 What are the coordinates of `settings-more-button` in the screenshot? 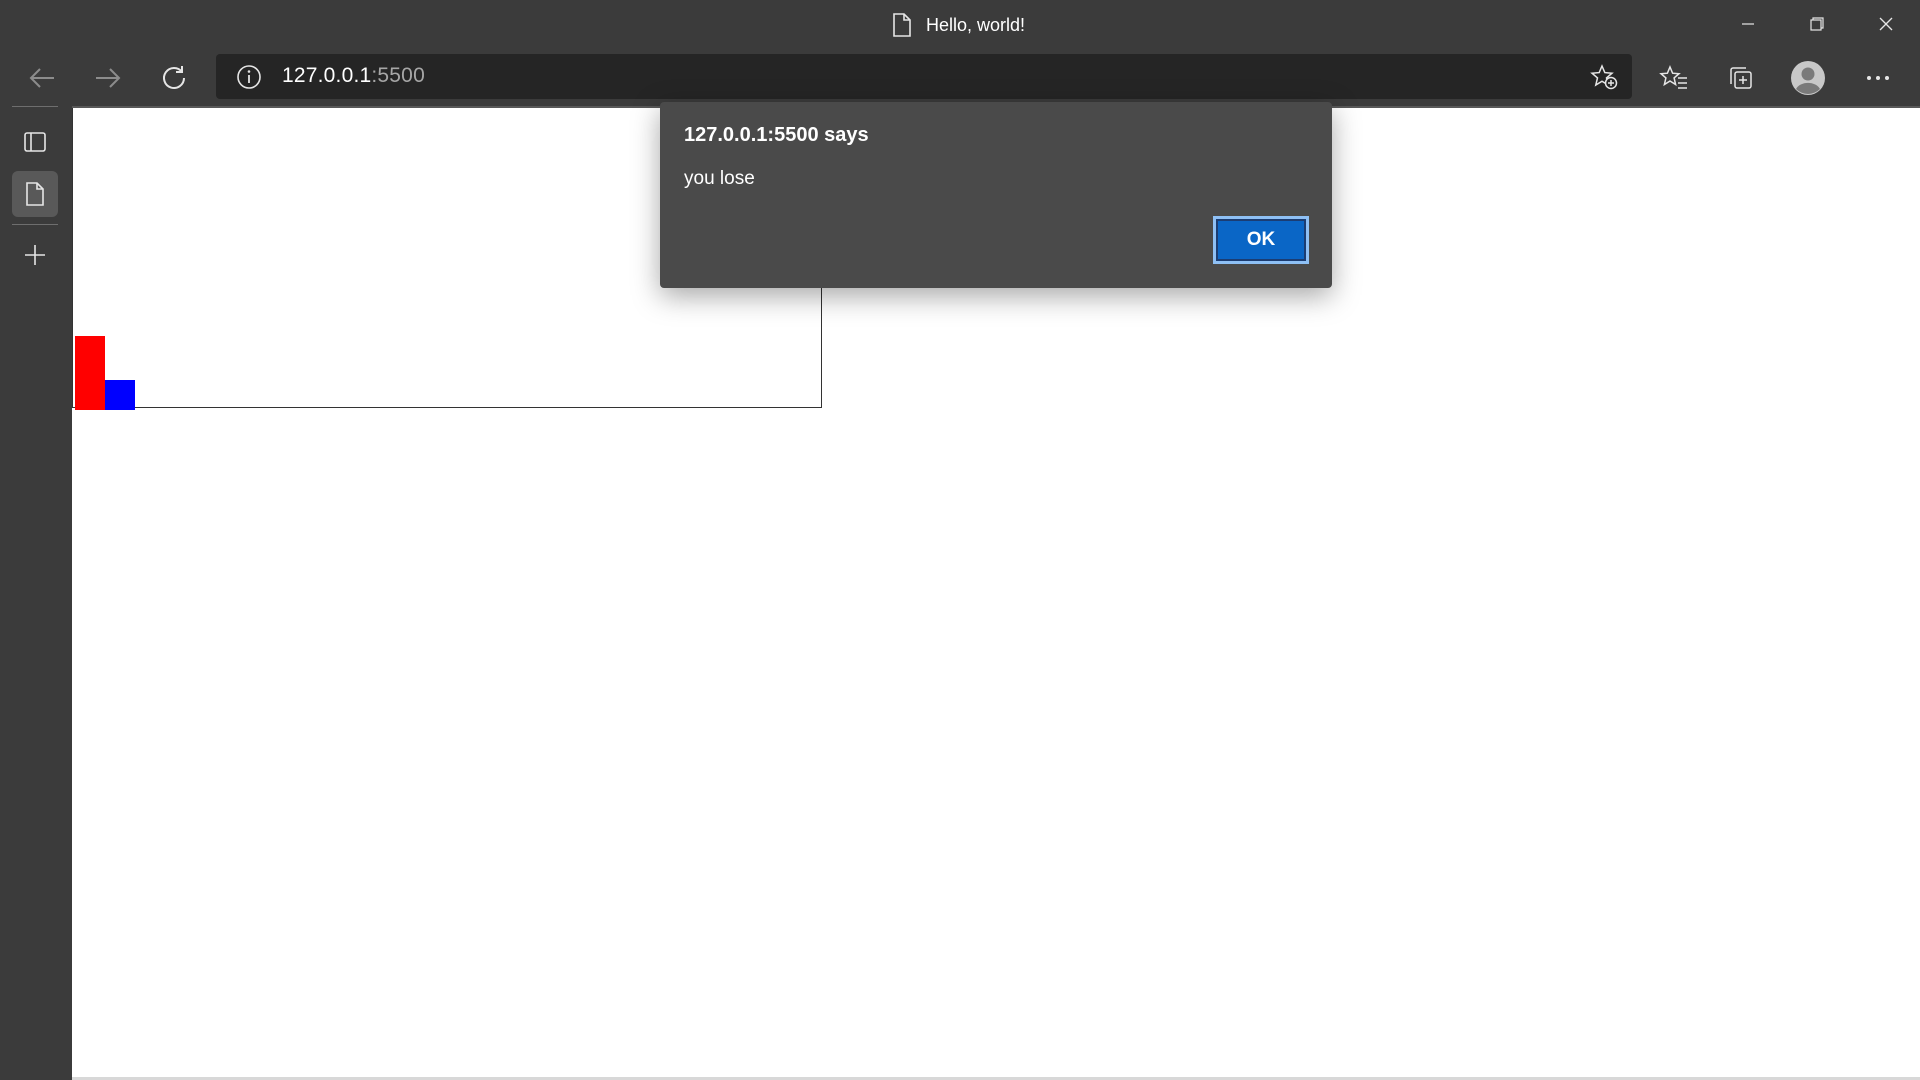 It's located at (1878, 78).